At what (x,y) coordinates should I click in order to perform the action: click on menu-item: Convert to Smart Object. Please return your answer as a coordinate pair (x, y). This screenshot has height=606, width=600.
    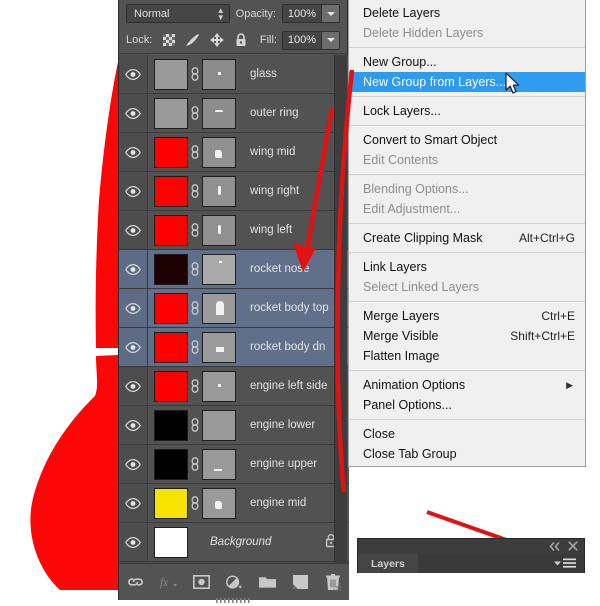
    Looking at the image, I should click on (467, 140).